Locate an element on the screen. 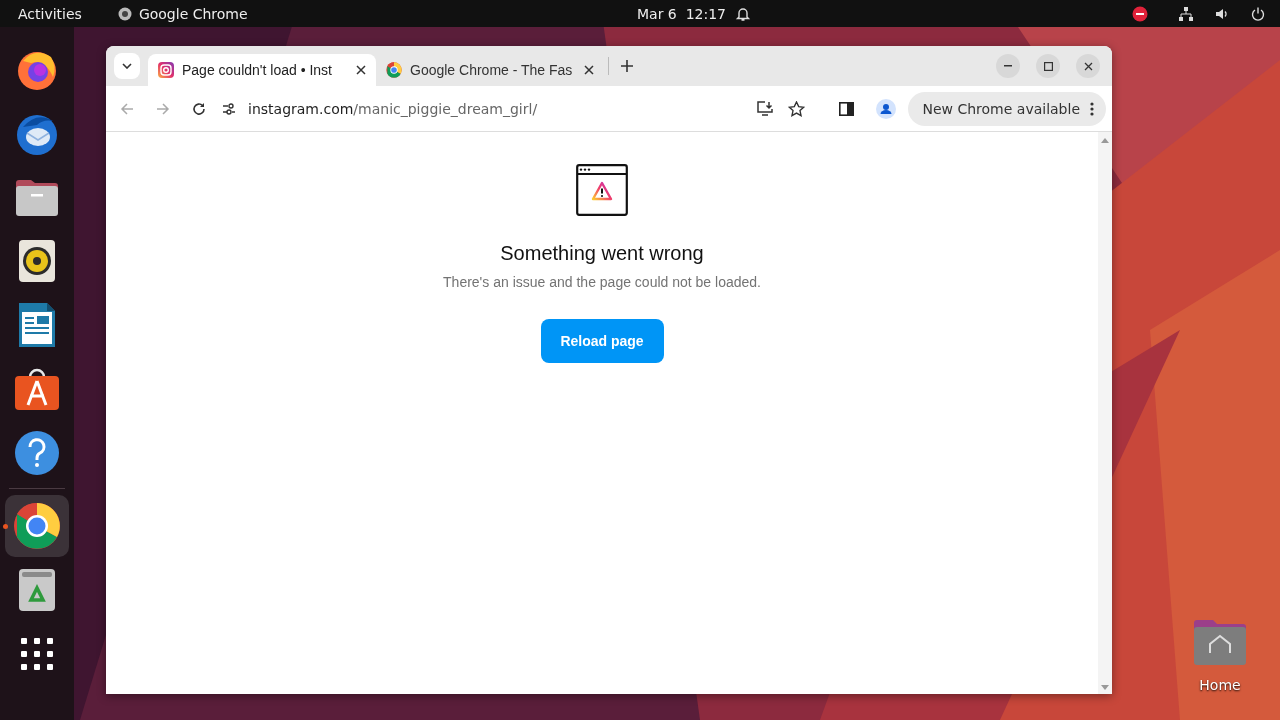 Image resolution: width=1280 pixels, height=720 pixels. url-path: /manic_piggie_dream_girl/ is located at coordinates (445, 108).